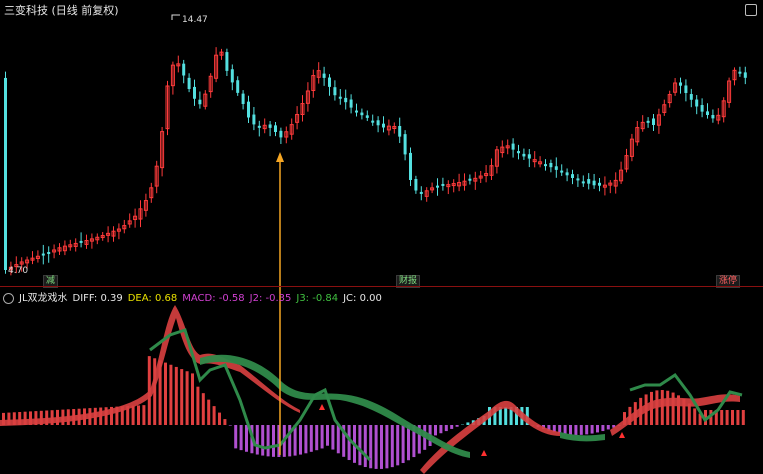 This screenshot has height=474, width=763. I want to click on ind-dea: DEA: 0.68, so click(152, 298).